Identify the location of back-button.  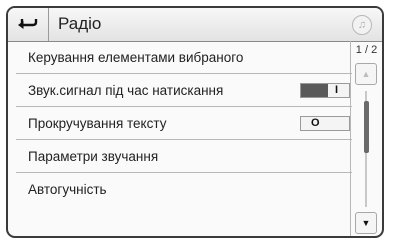
(28, 24).